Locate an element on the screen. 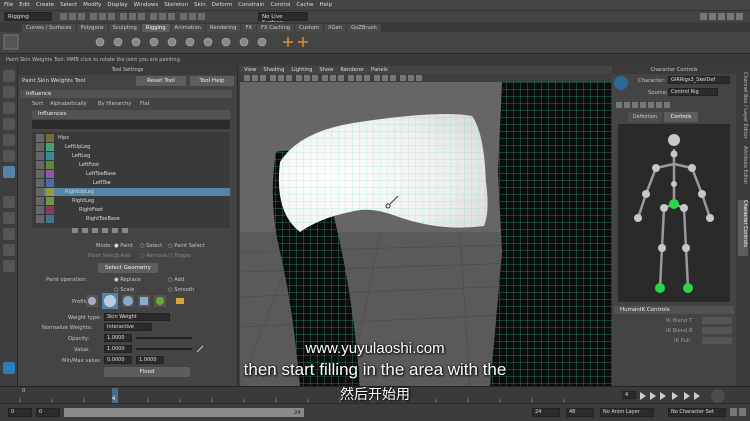  menu-edit: Edit is located at coordinates (24, 5).